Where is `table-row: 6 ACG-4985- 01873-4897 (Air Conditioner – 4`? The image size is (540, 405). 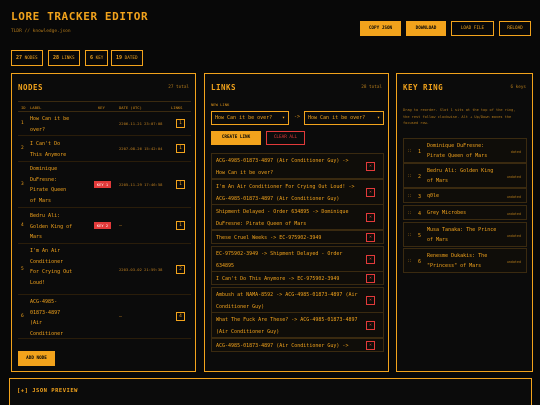
table-row: 6 ACG-4985- 01873-4897 (Air Conditioner – 4 is located at coordinates (104, 317).